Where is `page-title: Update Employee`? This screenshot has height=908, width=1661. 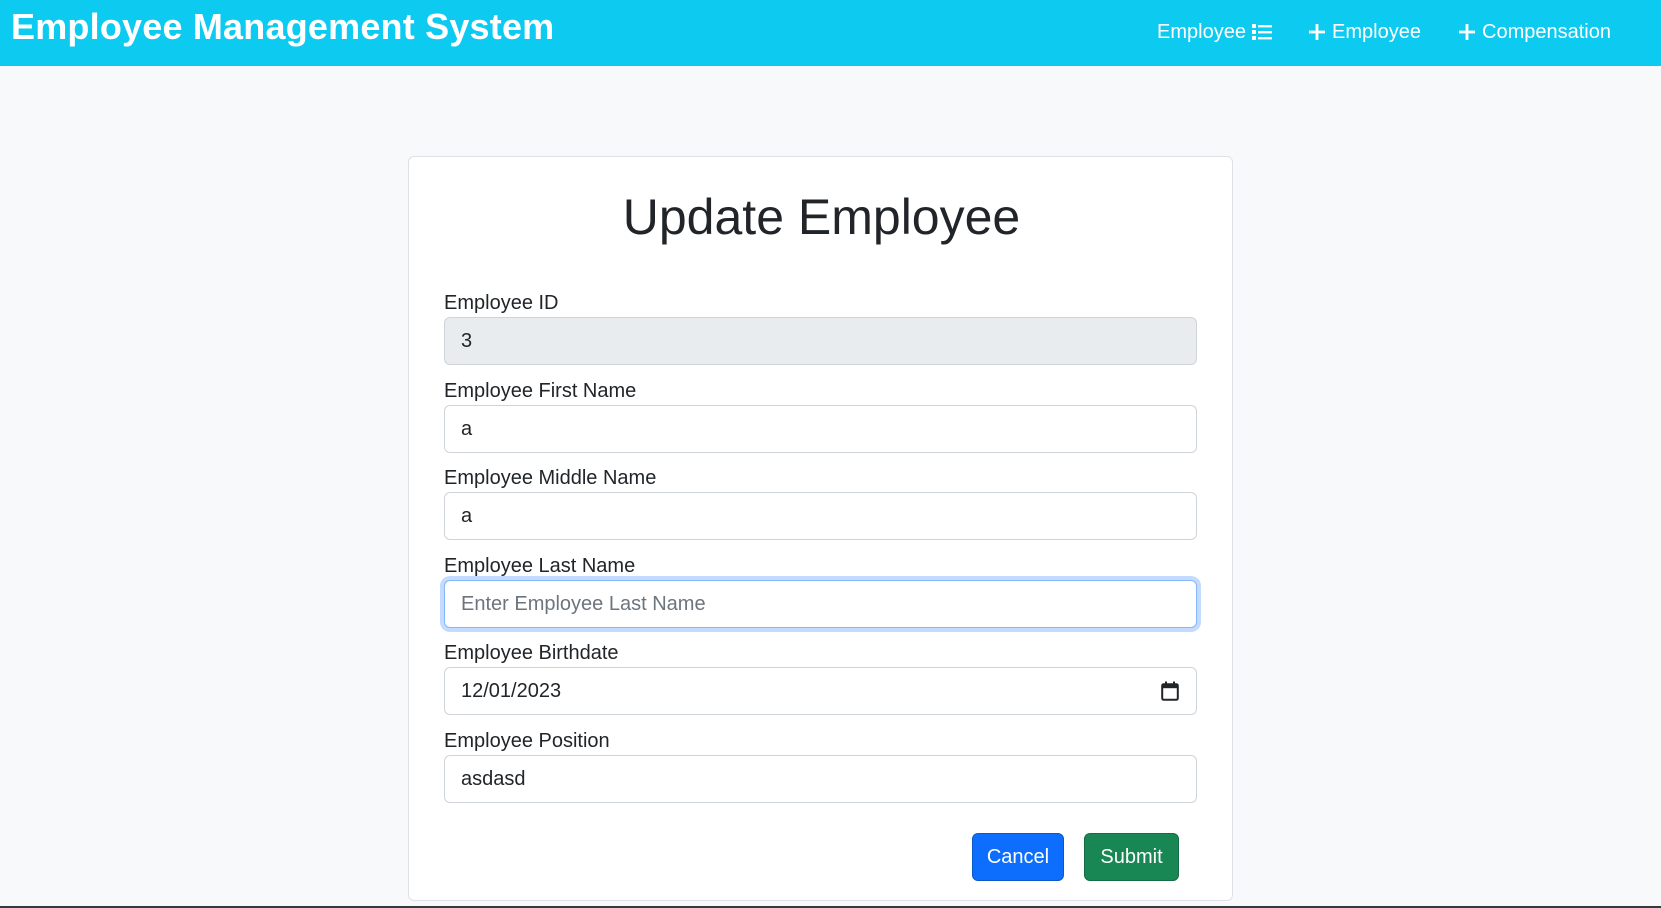
page-title: Update Employee is located at coordinates (821, 217).